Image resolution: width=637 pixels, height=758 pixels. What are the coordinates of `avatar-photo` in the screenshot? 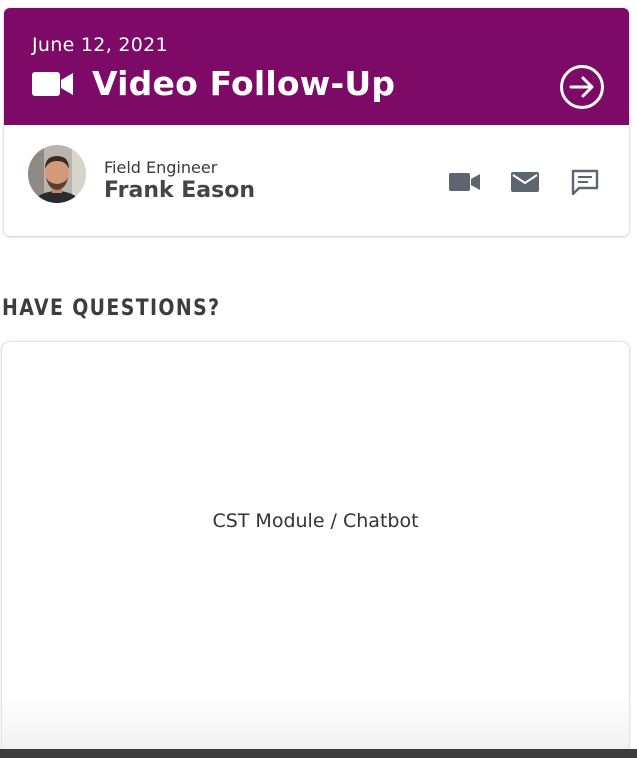 It's located at (57, 174).